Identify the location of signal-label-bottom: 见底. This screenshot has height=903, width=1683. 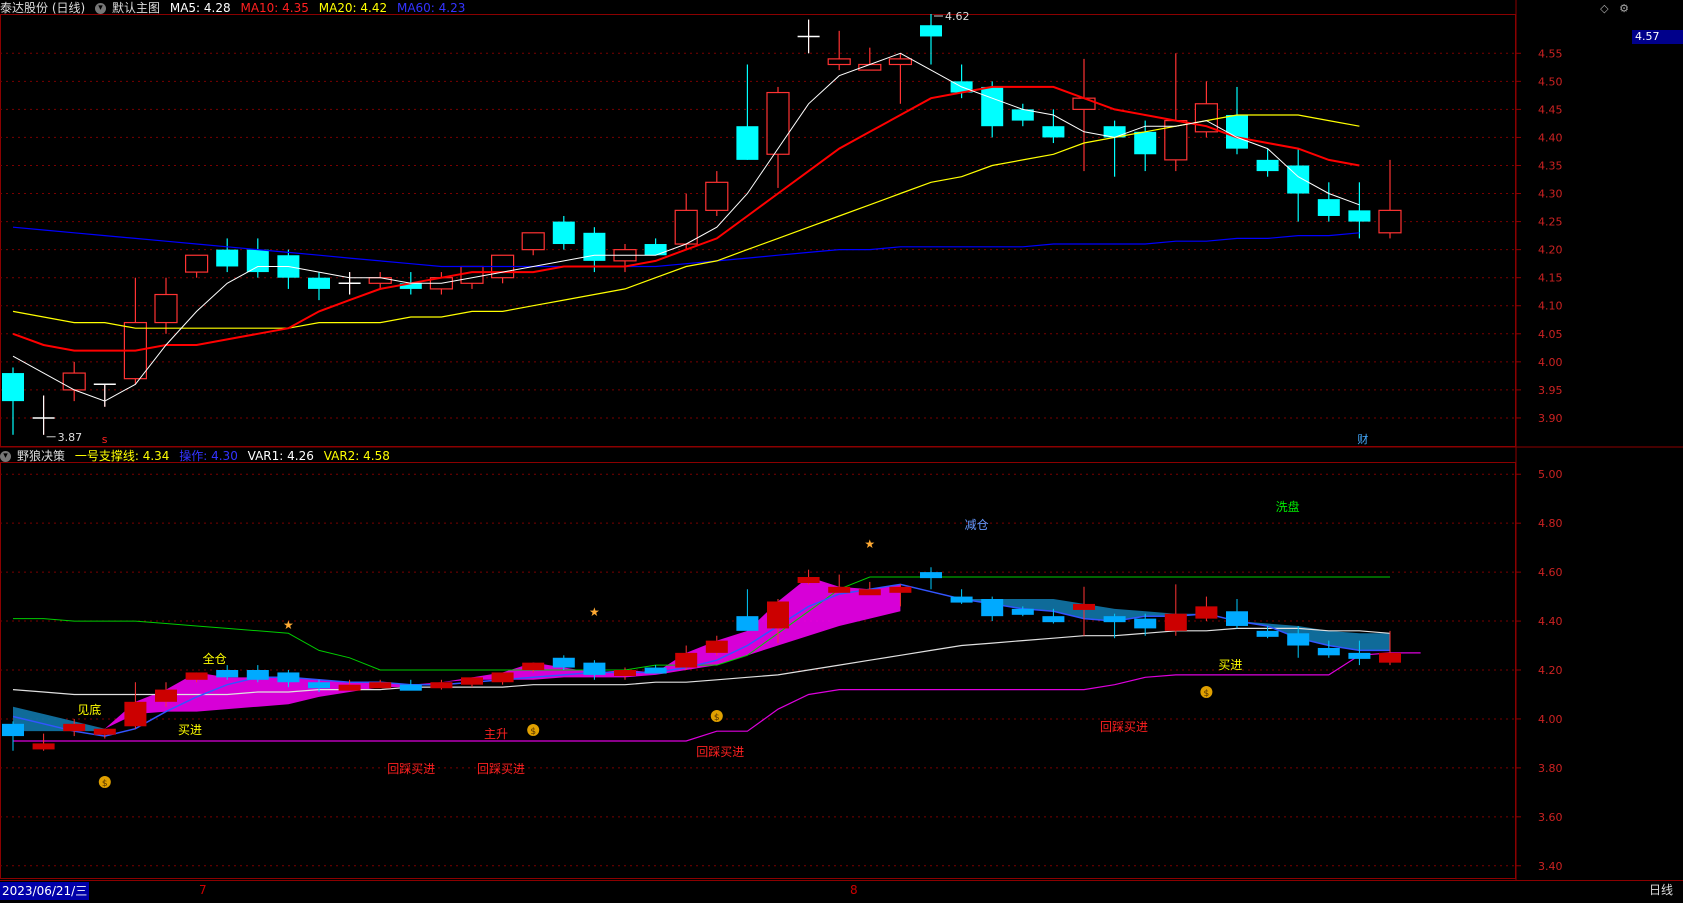
(89, 709).